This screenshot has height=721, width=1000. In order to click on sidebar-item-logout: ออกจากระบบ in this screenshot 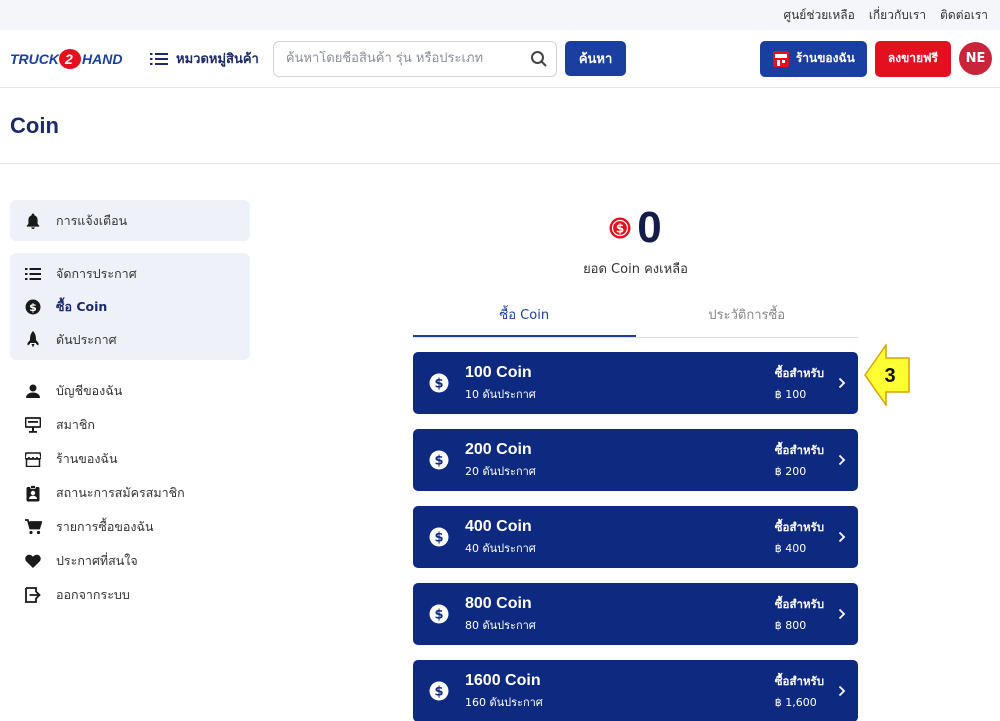, I will do `click(130, 595)`.